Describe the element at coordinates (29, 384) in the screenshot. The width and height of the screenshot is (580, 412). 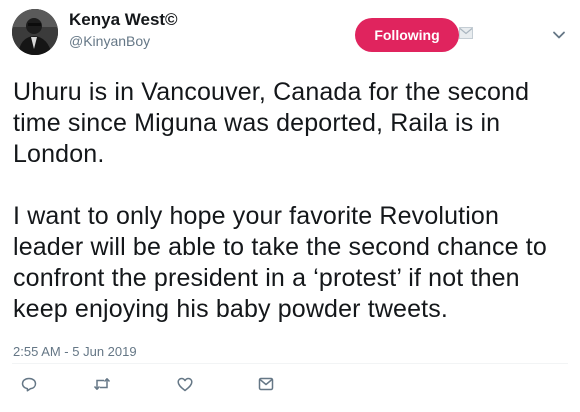
I see `reply-icon` at that location.